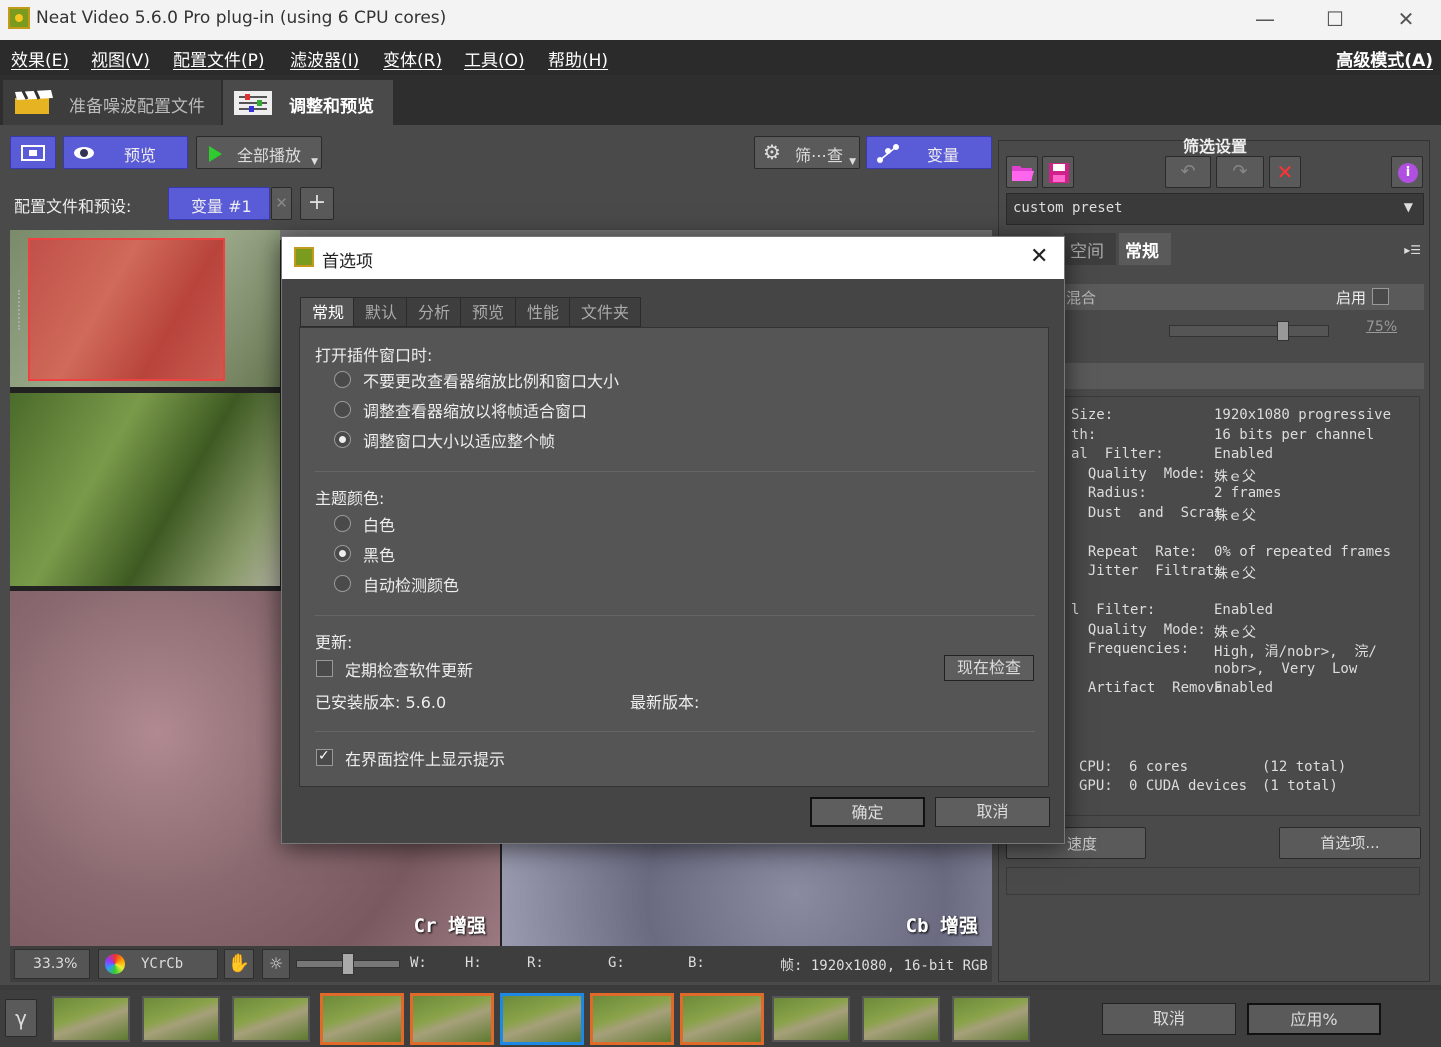  I want to click on dialog-close-button: ✕, so click(1039, 256).